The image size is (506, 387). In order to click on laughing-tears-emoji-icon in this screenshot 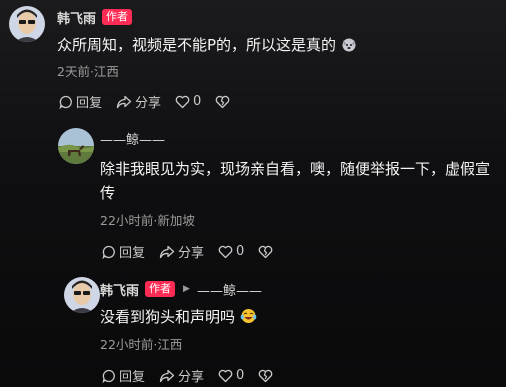, I will do `click(248, 319)`.